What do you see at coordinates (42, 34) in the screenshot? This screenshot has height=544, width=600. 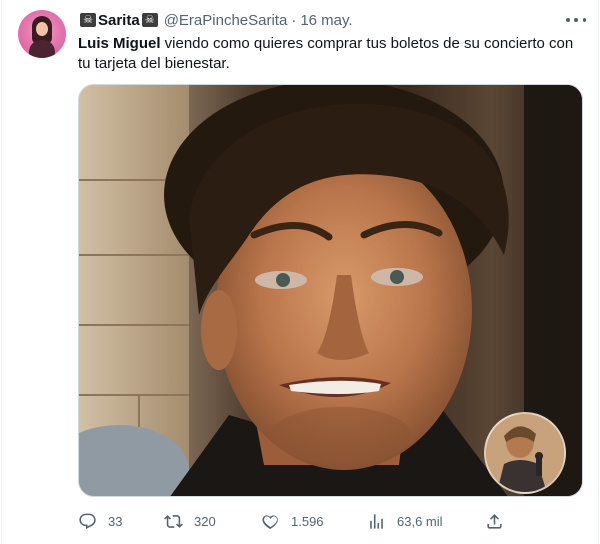 I see `avatar` at bounding box center [42, 34].